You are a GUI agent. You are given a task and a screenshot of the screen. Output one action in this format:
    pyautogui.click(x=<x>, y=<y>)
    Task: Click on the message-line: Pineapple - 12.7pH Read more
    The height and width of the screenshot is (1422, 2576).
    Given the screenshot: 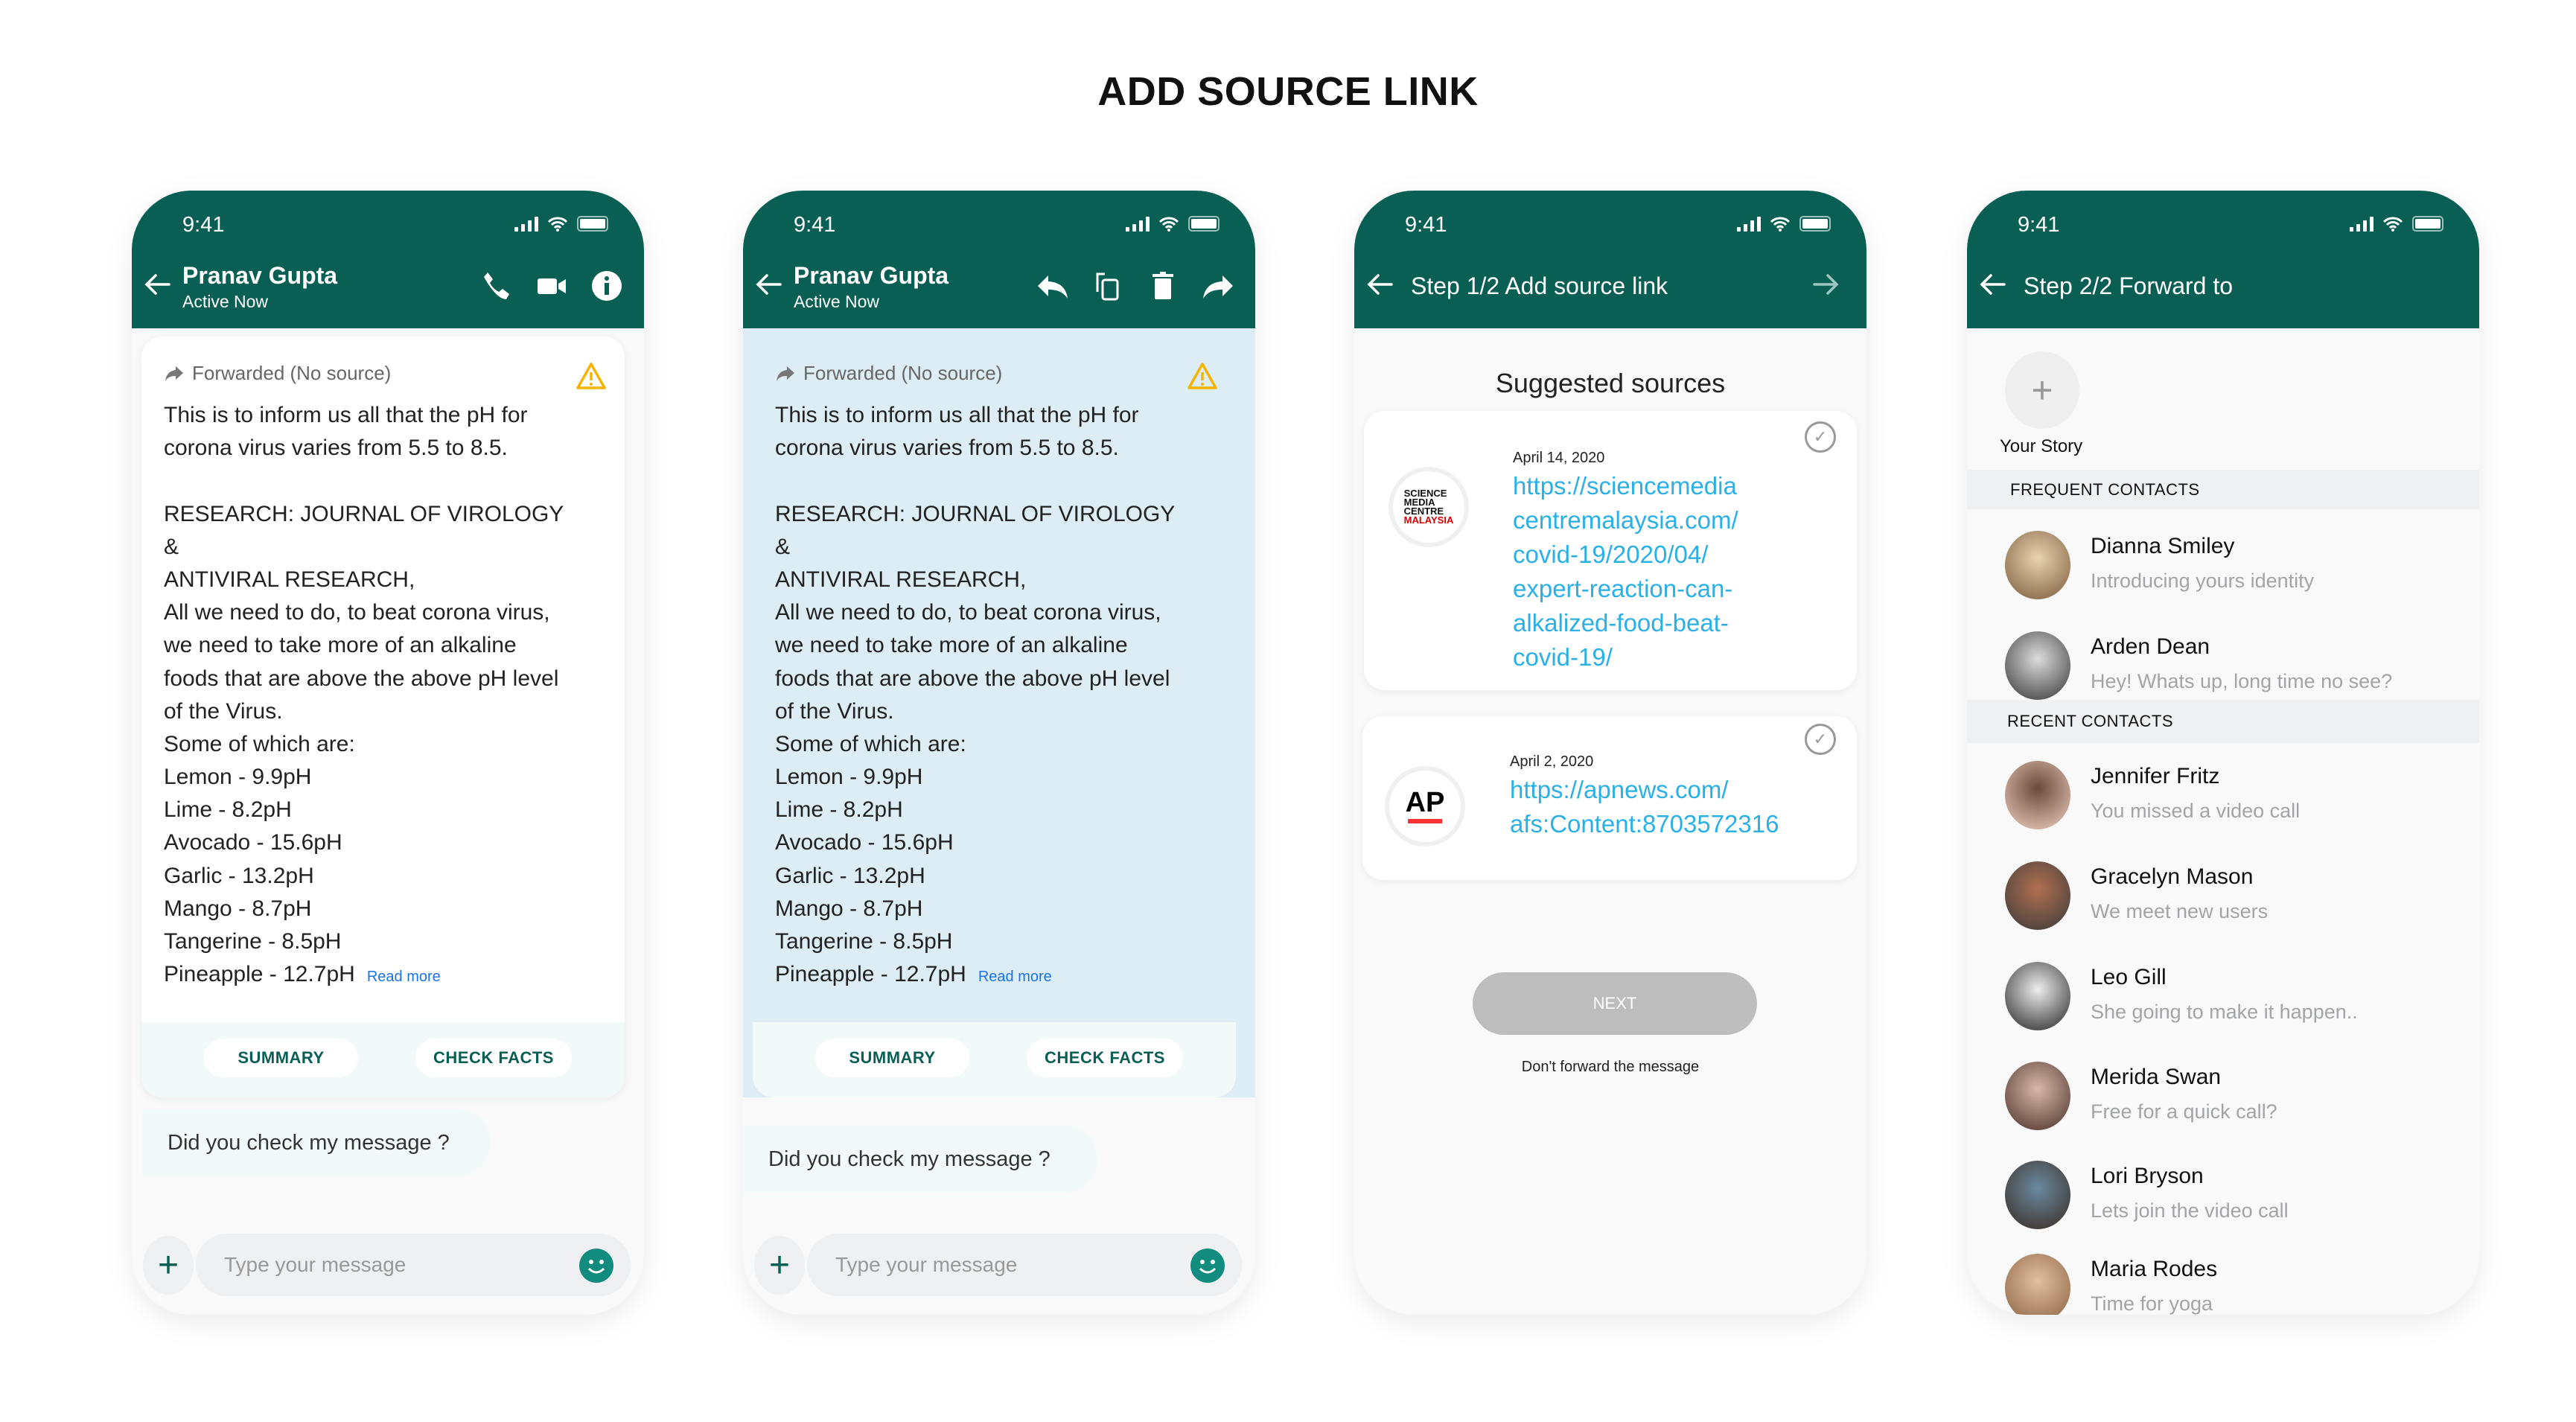 What is the action you would take?
    pyautogui.click(x=975, y=974)
    